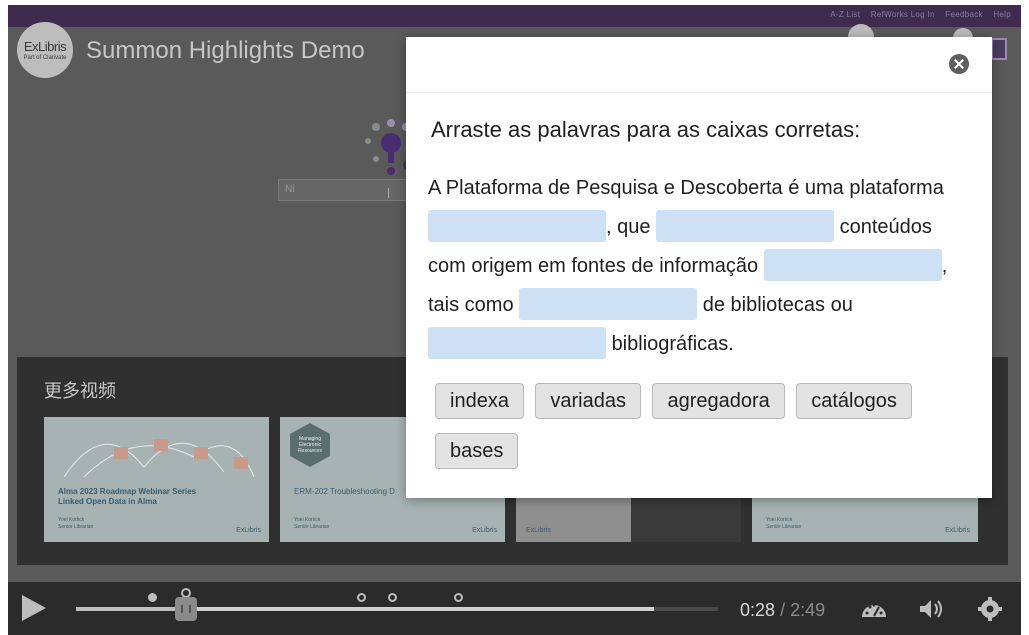  I want to click on word-chip-indexa: indexa, so click(479, 401).